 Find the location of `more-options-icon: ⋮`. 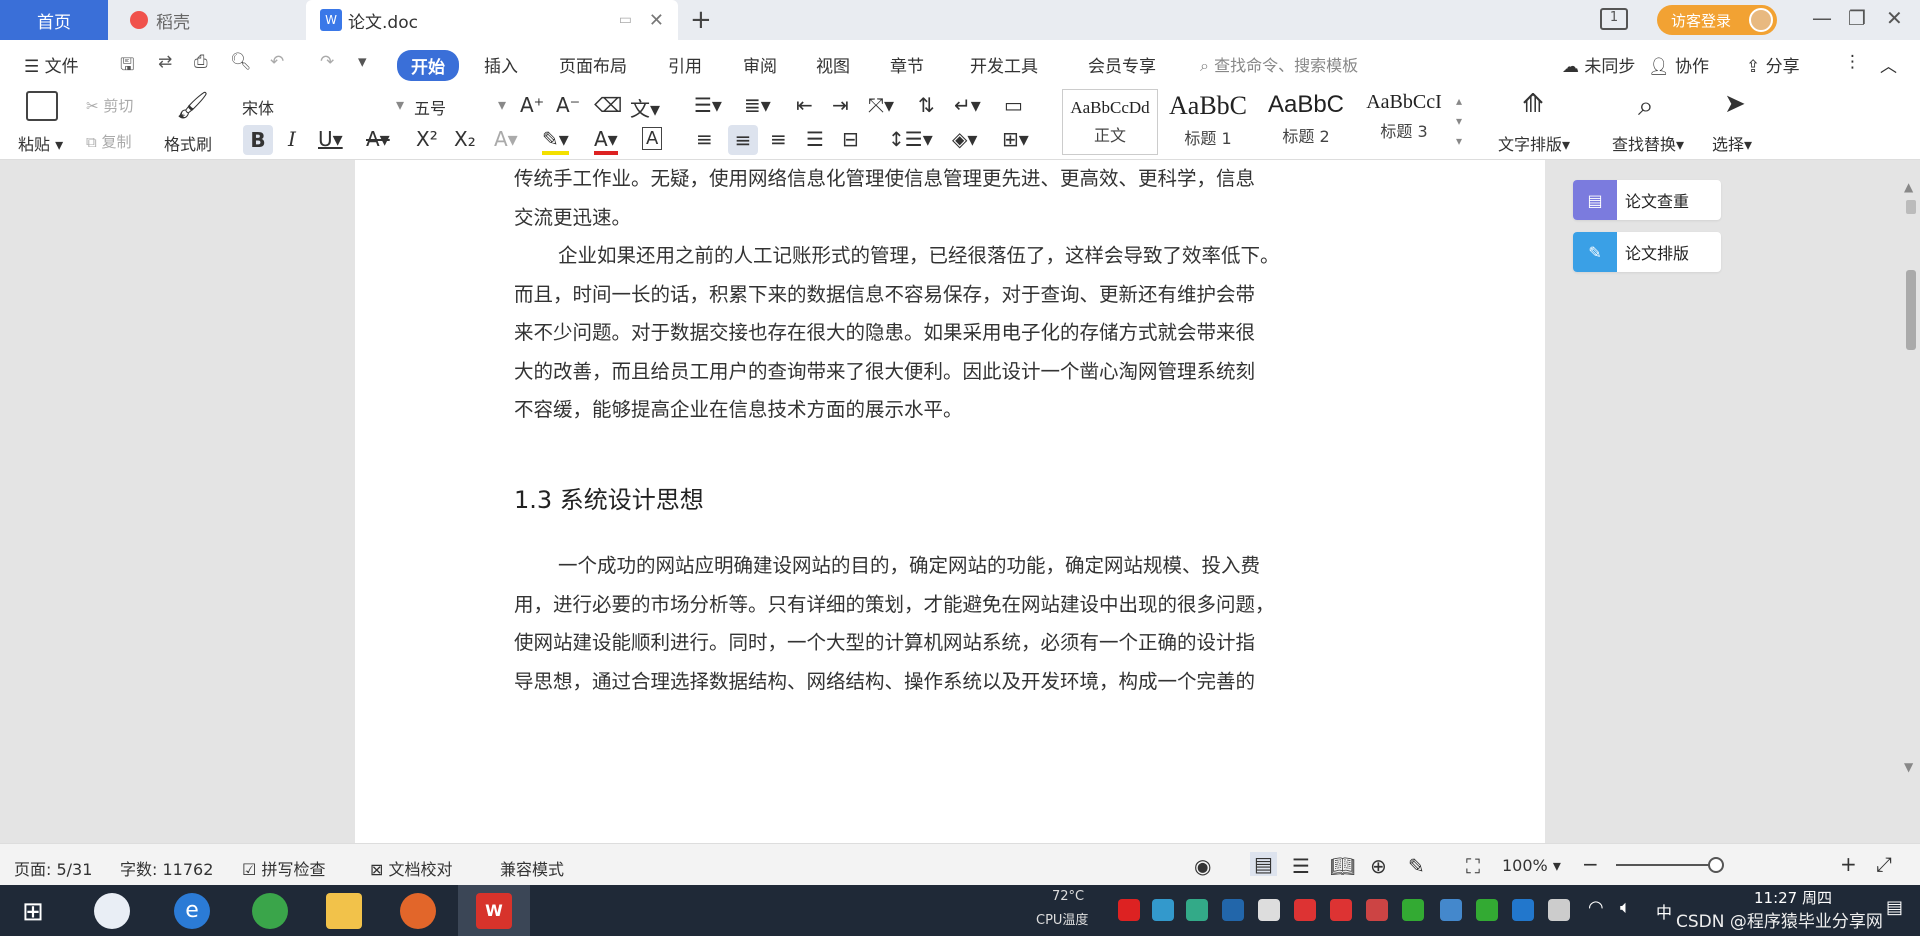

more-options-icon: ⋮ is located at coordinates (1852, 62).